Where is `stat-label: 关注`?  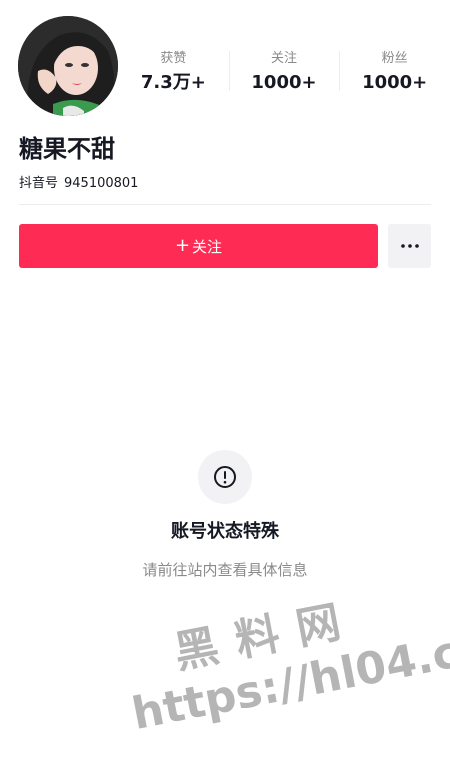
stat-label: 关注 is located at coordinates (284, 58).